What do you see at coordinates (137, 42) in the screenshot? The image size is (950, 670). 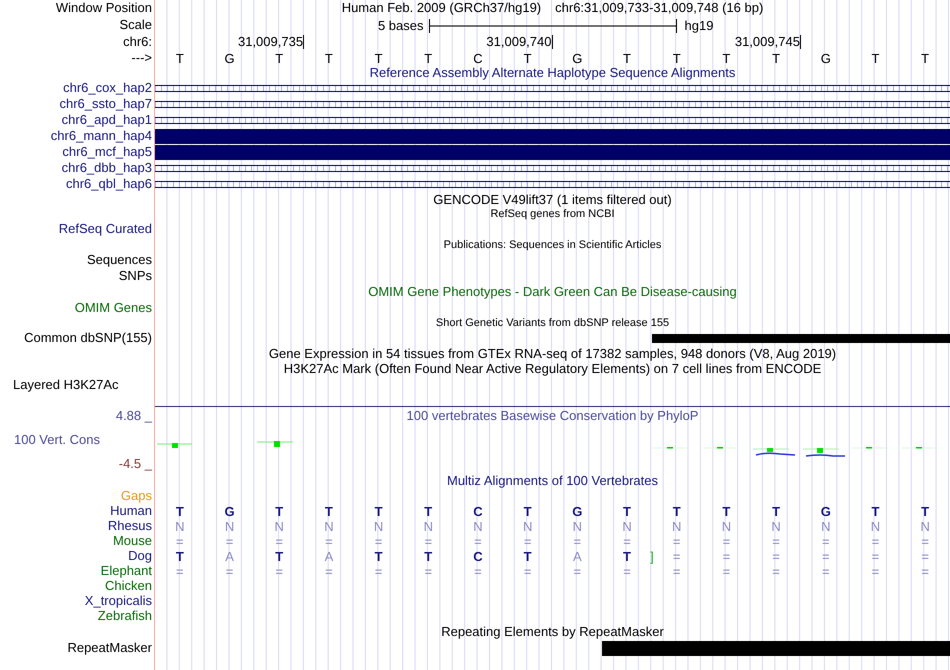 I see `row-label: chr6:` at bounding box center [137, 42].